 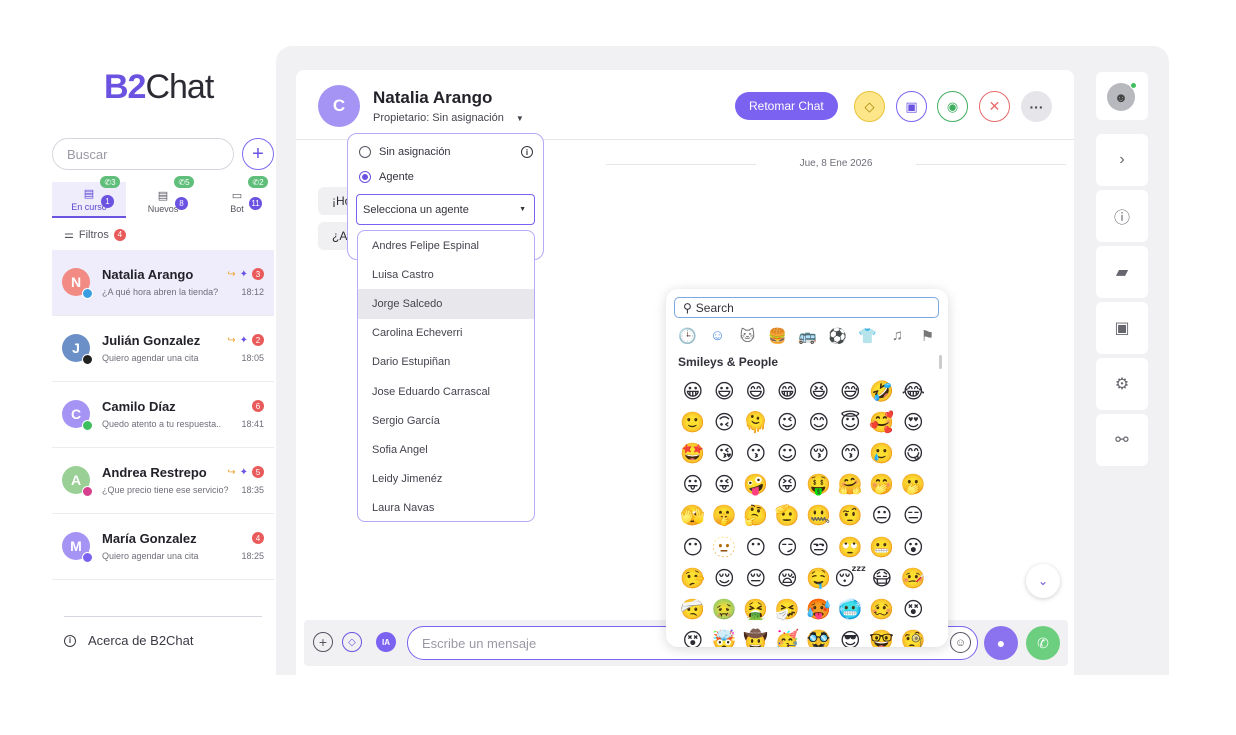 I want to click on emoji-option: 🥸, so click(x=819, y=636).